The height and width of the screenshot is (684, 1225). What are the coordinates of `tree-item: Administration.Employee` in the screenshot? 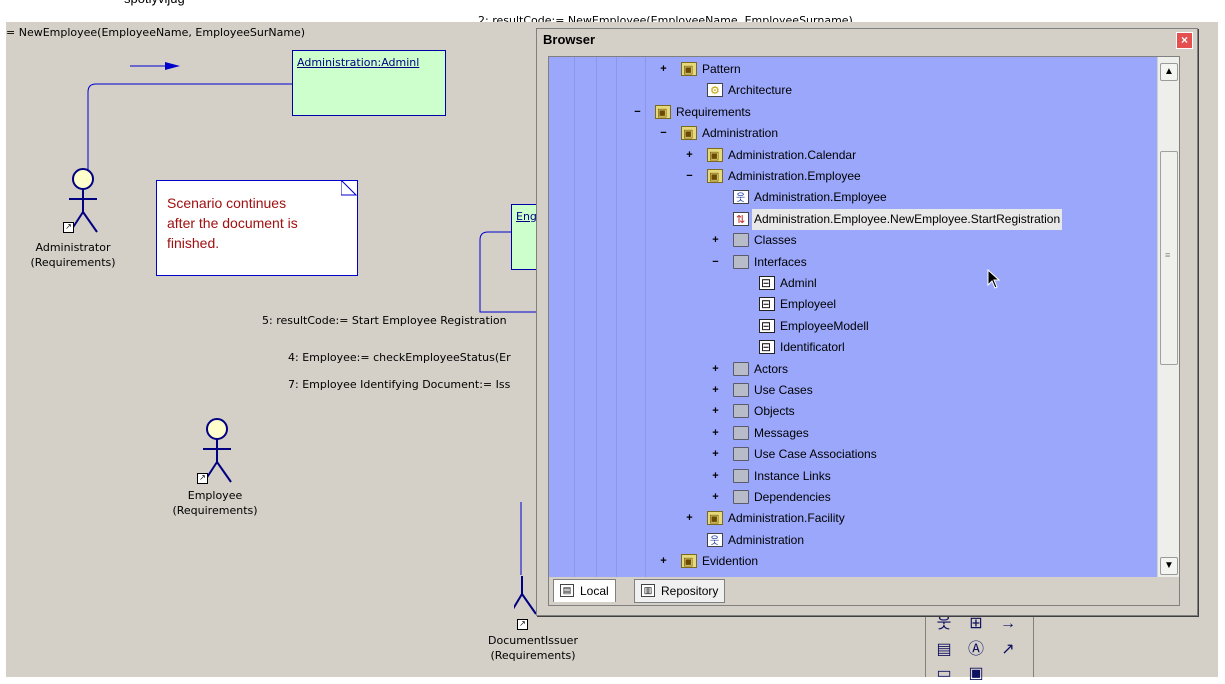 It's located at (849, 198).